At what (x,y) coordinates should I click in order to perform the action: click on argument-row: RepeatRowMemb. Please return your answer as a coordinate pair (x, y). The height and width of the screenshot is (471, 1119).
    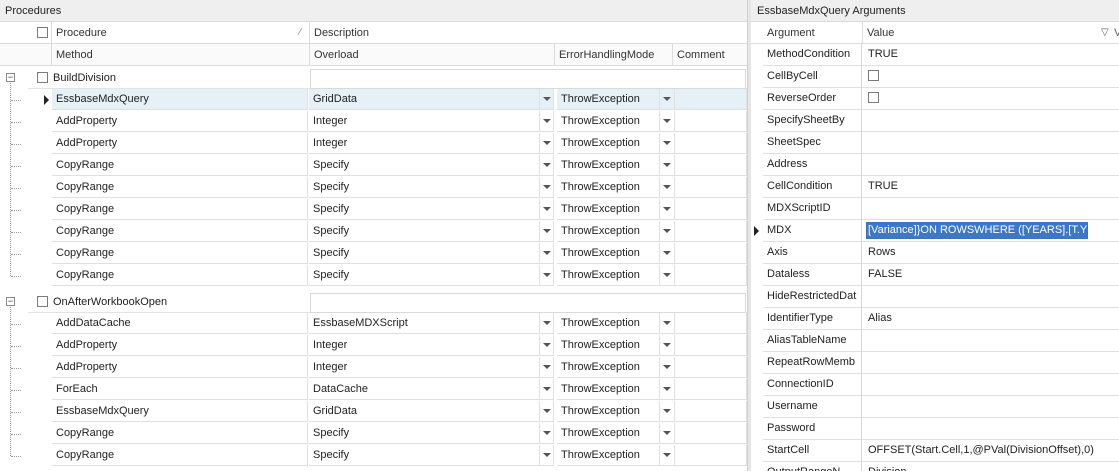
    Looking at the image, I should click on (935, 363).